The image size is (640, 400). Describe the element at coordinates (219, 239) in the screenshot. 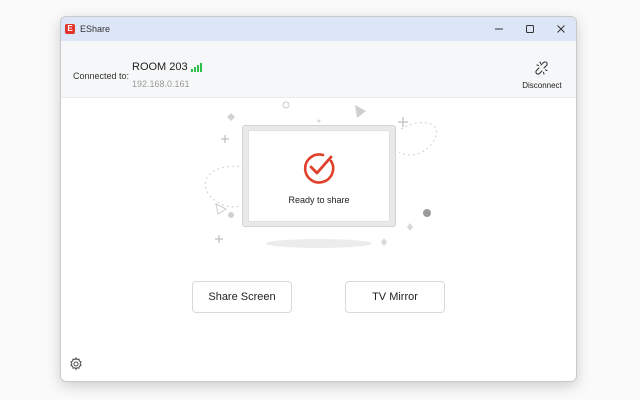

I see `plus-shape-bottom` at that location.